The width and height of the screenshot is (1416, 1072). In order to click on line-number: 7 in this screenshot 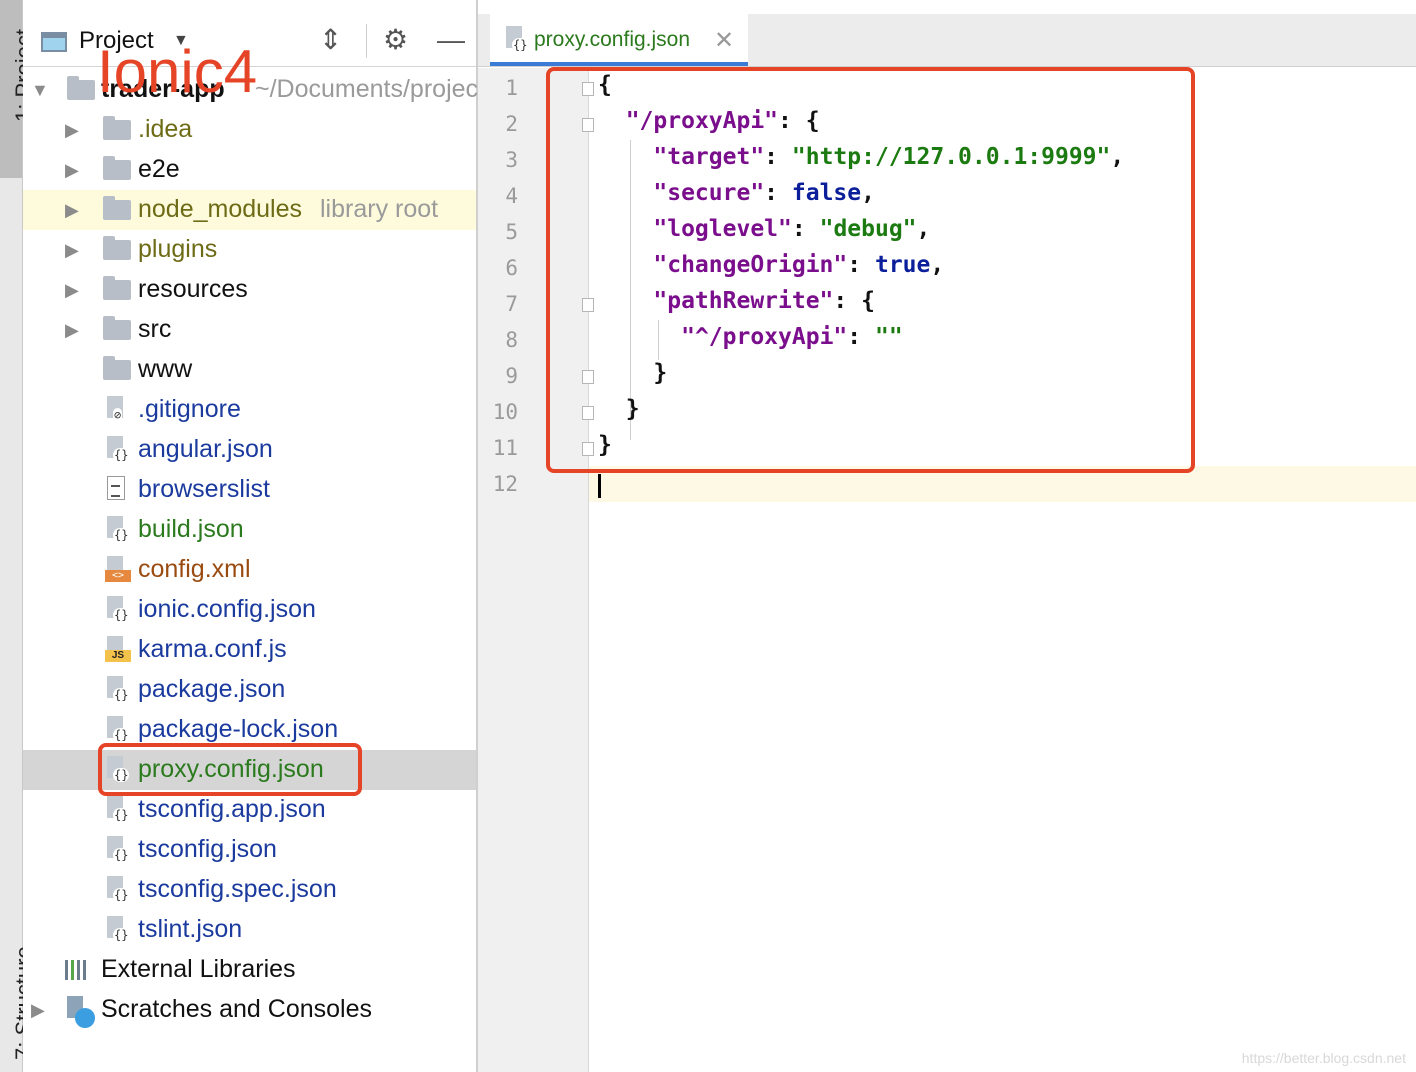, I will do `click(511, 304)`.